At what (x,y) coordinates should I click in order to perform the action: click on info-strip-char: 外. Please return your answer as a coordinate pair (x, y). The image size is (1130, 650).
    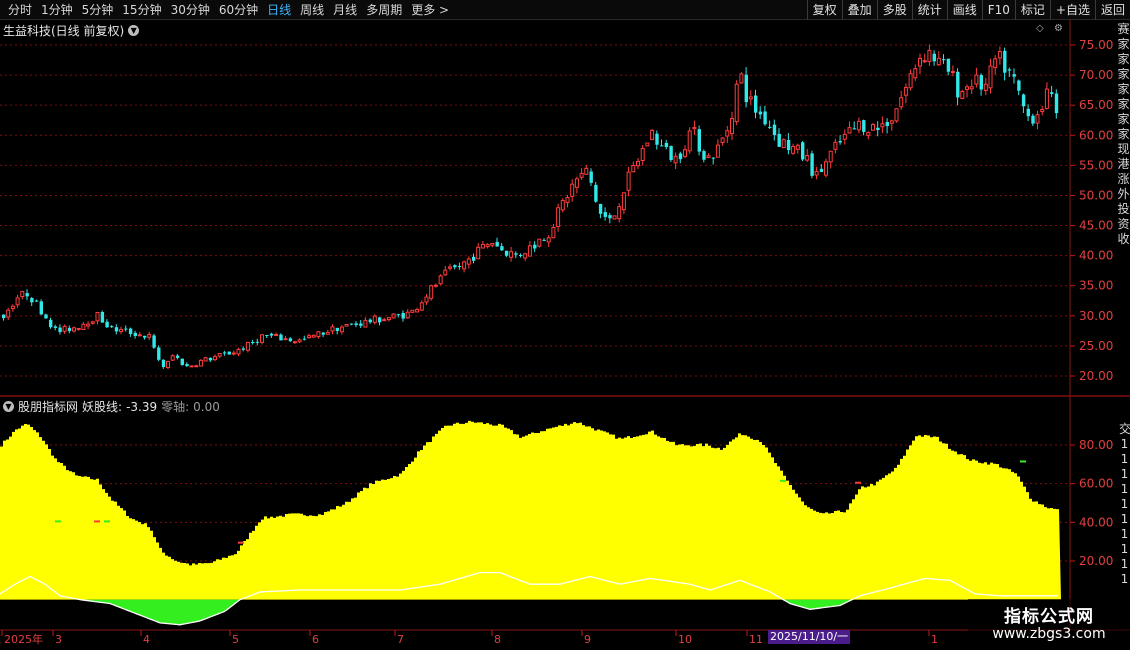
    Looking at the image, I should click on (1123, 194).